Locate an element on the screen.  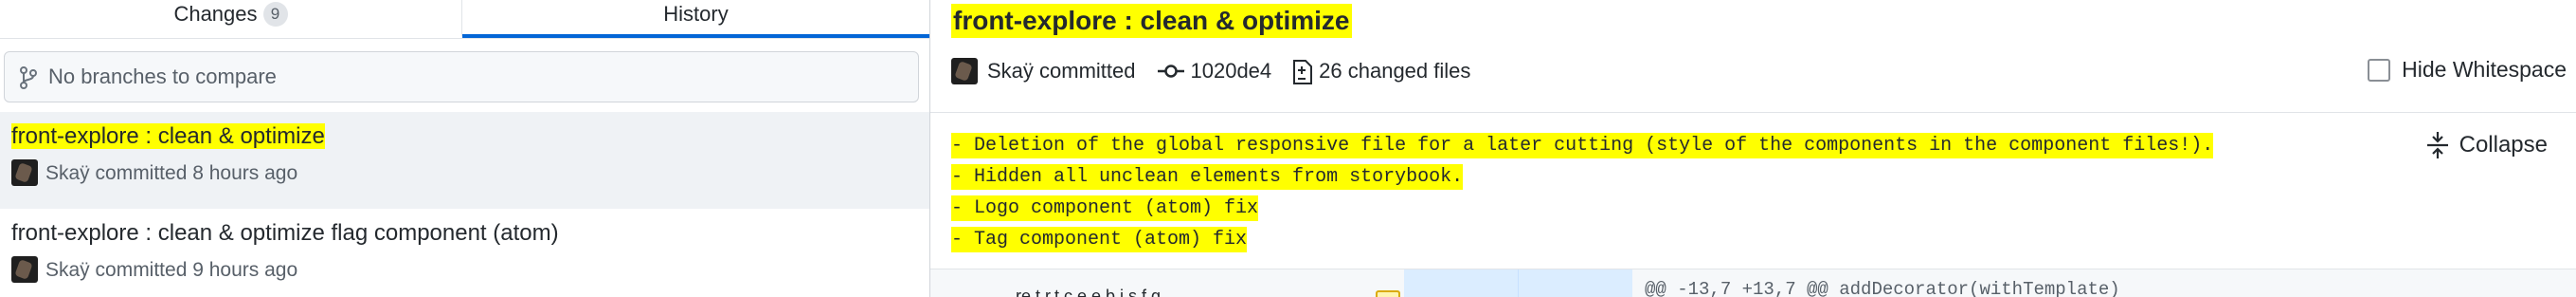
file-status-icon is located at coordinates (1388, 293).